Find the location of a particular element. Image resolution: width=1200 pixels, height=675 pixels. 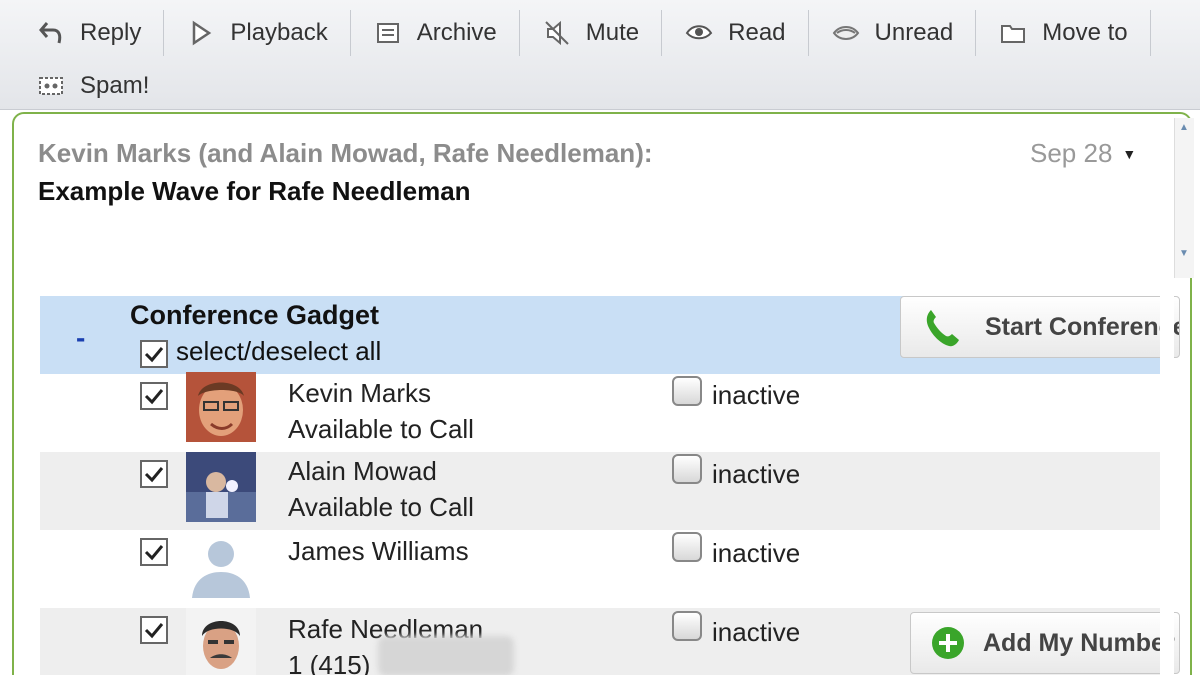

scroll-up-icon: ▲ is located at coordinates (1185, 128).